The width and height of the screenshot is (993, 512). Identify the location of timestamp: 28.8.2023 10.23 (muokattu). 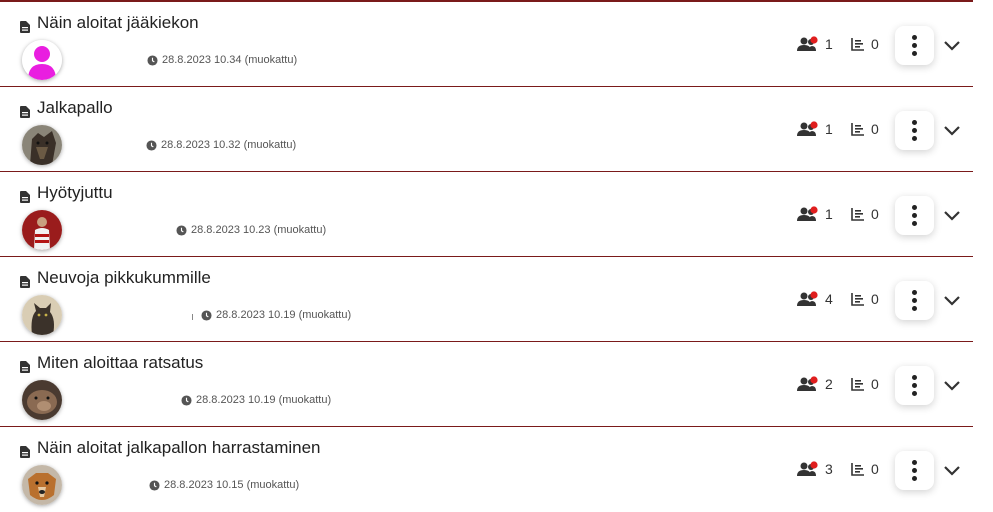
(251, 230).